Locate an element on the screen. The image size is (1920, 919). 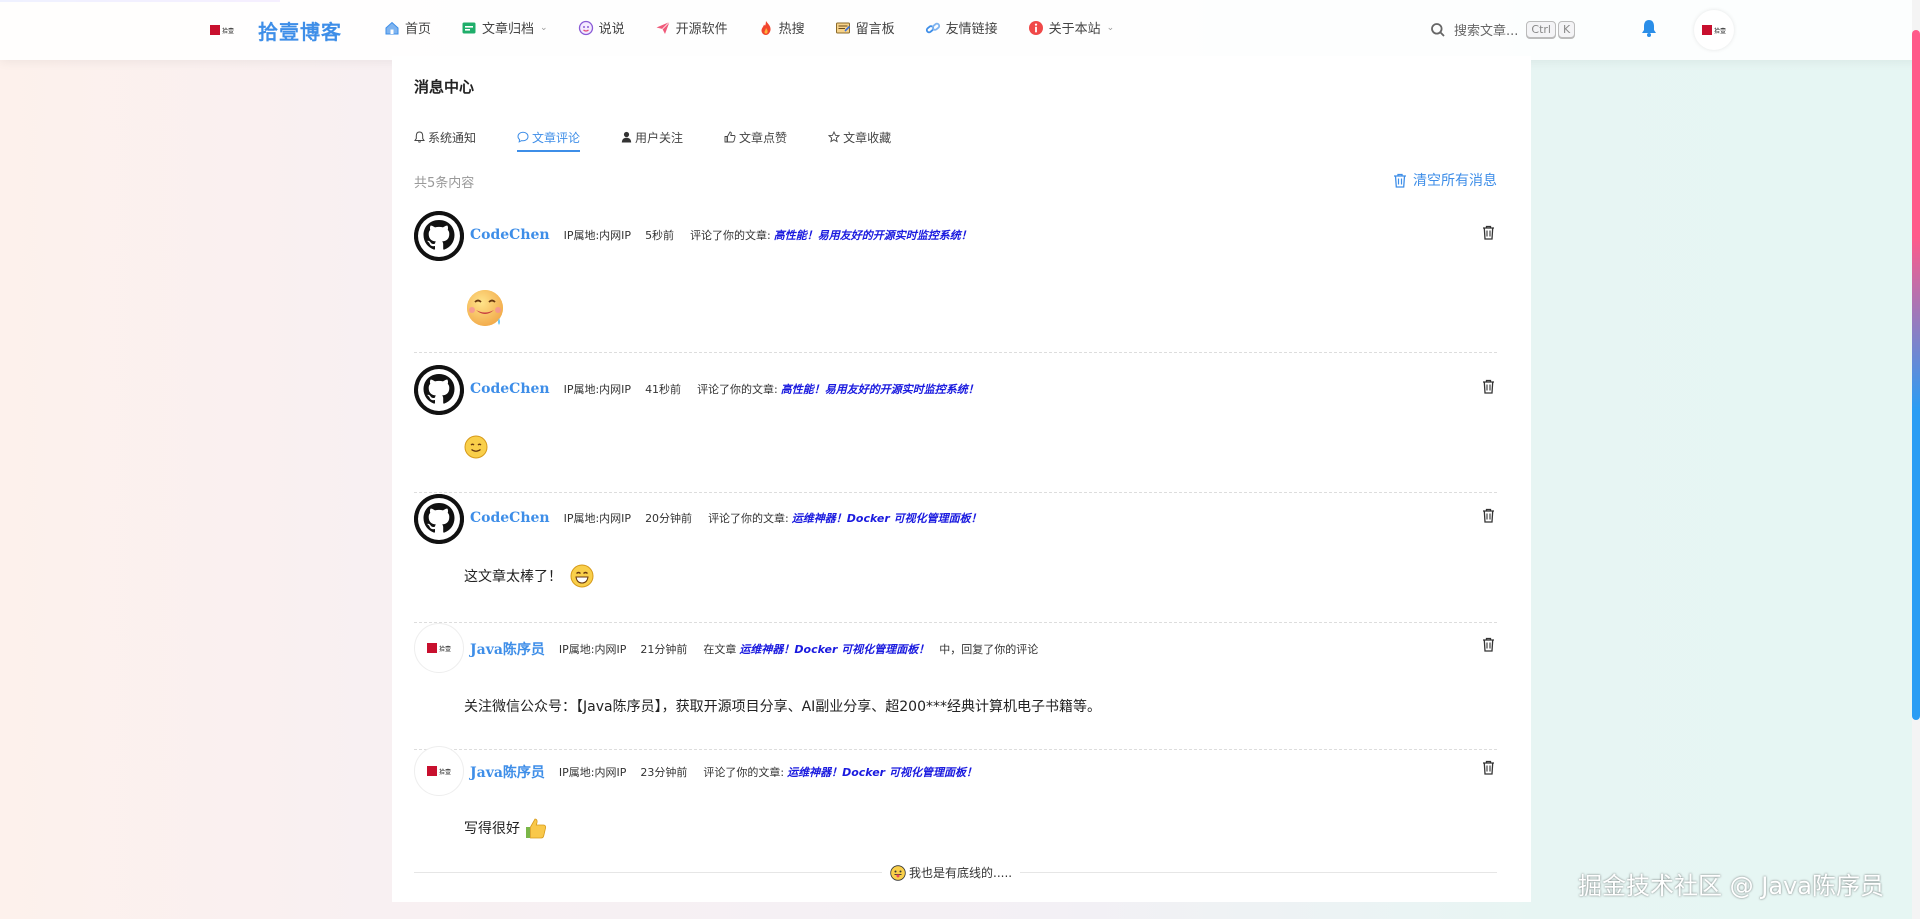
thumbs-up-icon is located at coordinates (730, 137).